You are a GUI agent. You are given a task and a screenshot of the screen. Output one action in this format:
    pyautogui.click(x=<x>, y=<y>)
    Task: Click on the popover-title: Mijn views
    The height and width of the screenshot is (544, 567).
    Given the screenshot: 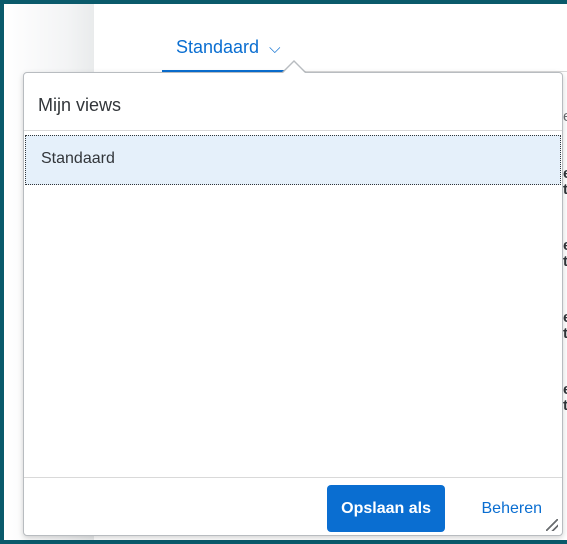 What is the action you would take?
    pyautogui.click(x=80, y=105)
    